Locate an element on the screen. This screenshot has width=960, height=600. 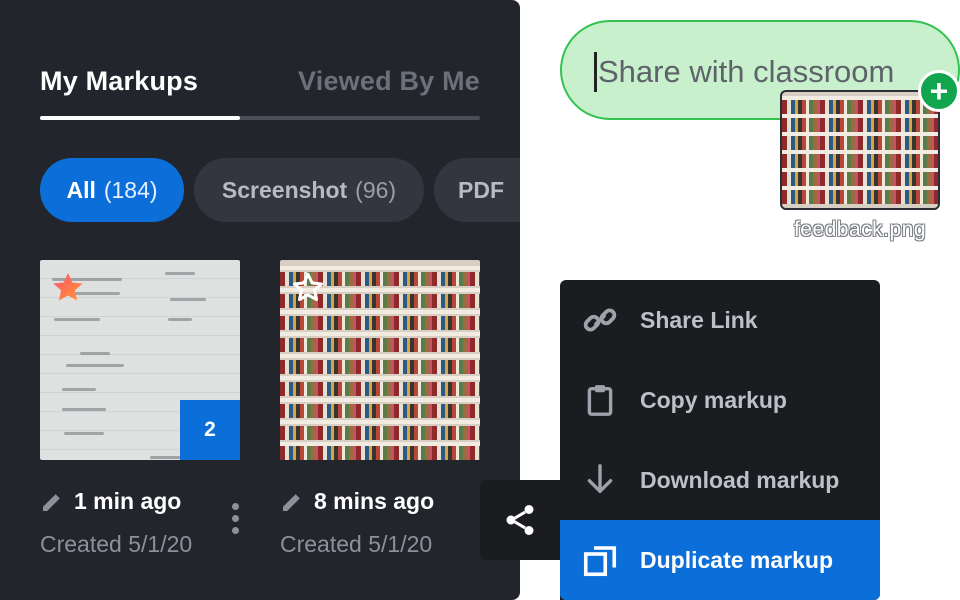
menu-item-copy-markup: Copy markup is located at coordinates (720, 400).